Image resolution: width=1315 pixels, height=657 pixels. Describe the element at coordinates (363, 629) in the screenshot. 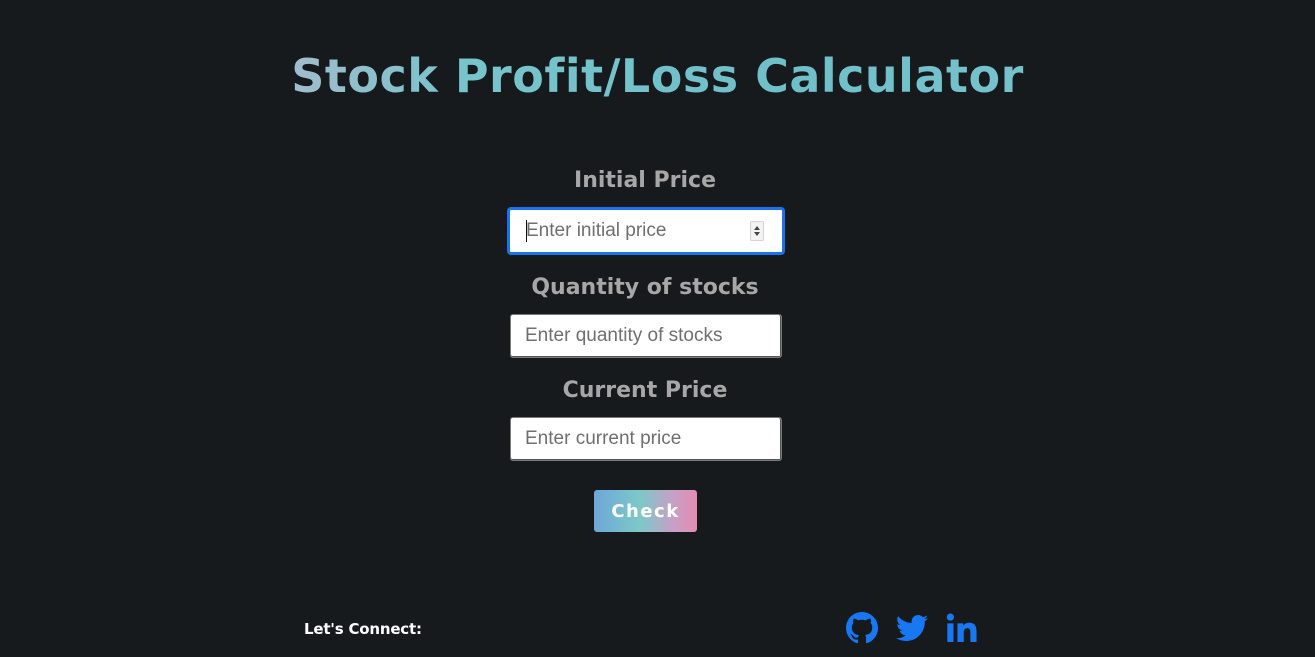

I see `connect-label: Let's Connect:` at that location.